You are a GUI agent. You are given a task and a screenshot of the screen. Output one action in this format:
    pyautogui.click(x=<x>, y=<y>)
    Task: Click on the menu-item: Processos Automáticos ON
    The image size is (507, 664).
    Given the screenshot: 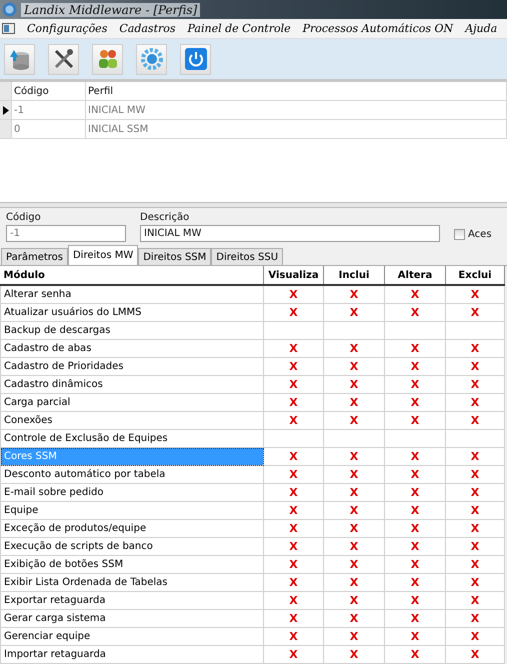 What is the action you would take?
    pyautogui.click(x=378, y=28)
    